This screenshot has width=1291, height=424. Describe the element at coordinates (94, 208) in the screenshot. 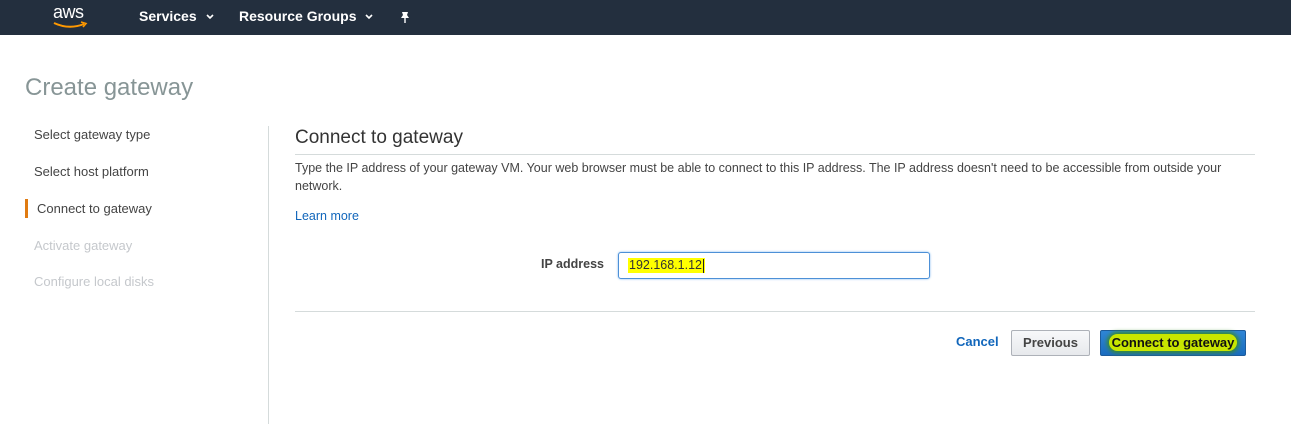

I see `step-connect-to-gateway: Connect to gateway` at that location.